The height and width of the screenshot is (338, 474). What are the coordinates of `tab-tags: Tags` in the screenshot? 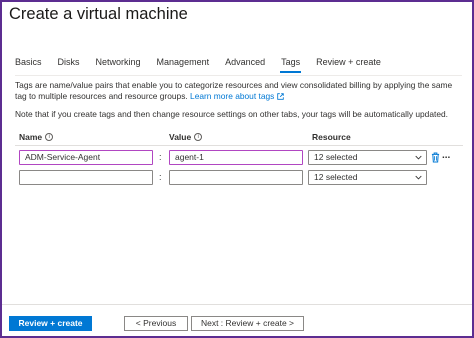 It's located at (291, 66).